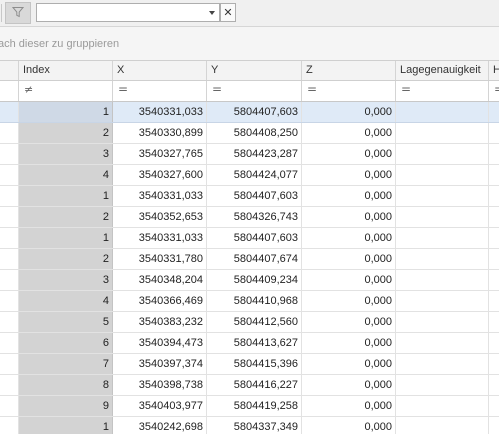  What do you see at coordinates (66, 385) in the screenshot?
I see `cell-index: 8` at bounding box center [66, 385].